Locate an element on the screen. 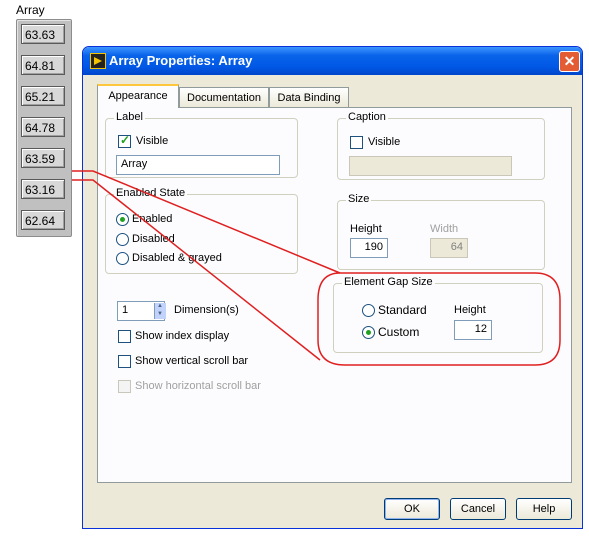 This screenshot has height=541, width=589. array-element: 64.78 is located at coordinates (43, 127).